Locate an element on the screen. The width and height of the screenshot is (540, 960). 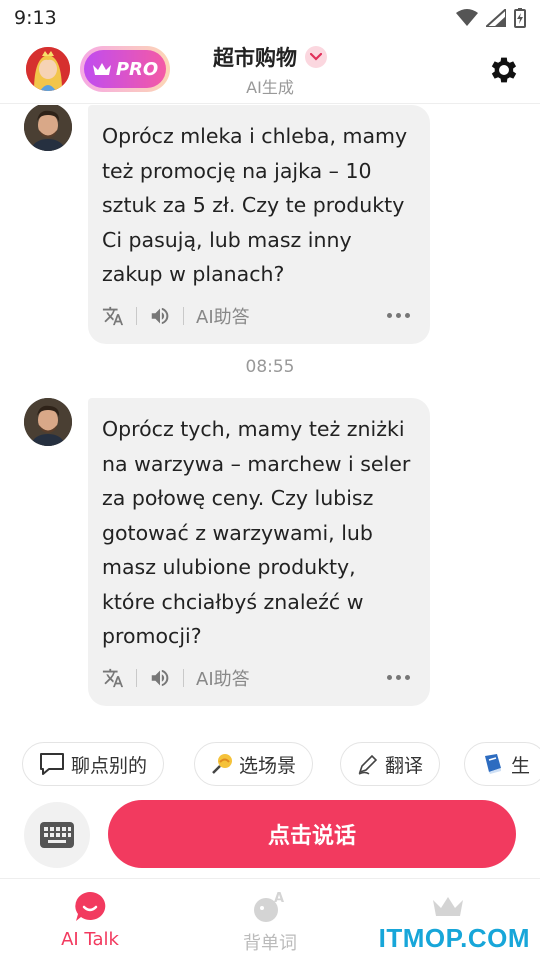
chip-label: 翻译 is located at coordinates (404, 765).